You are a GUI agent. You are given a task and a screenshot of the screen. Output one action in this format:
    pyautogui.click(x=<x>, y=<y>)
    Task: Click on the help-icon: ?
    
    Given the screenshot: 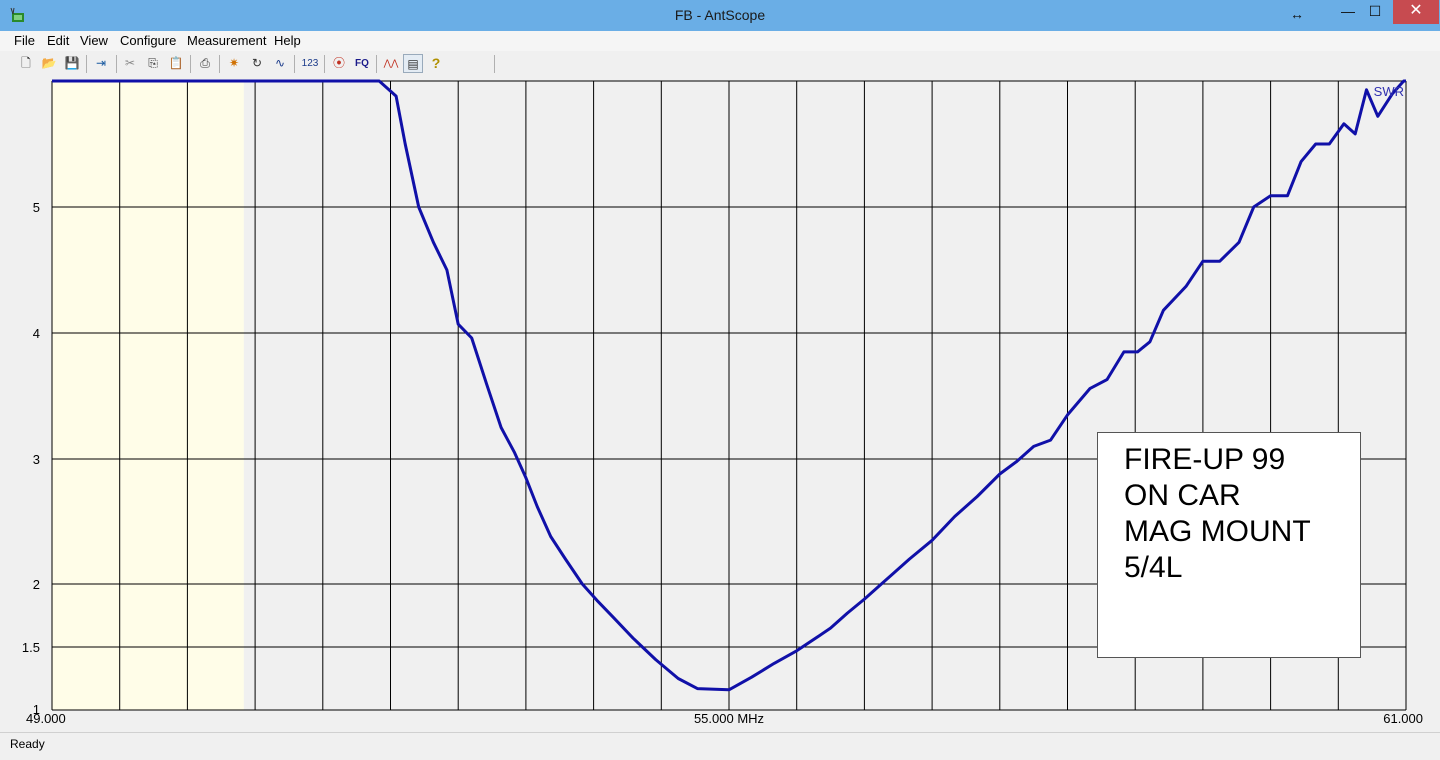 What is the action you would take?
    pyautogui.click(x=436, y=63)
    